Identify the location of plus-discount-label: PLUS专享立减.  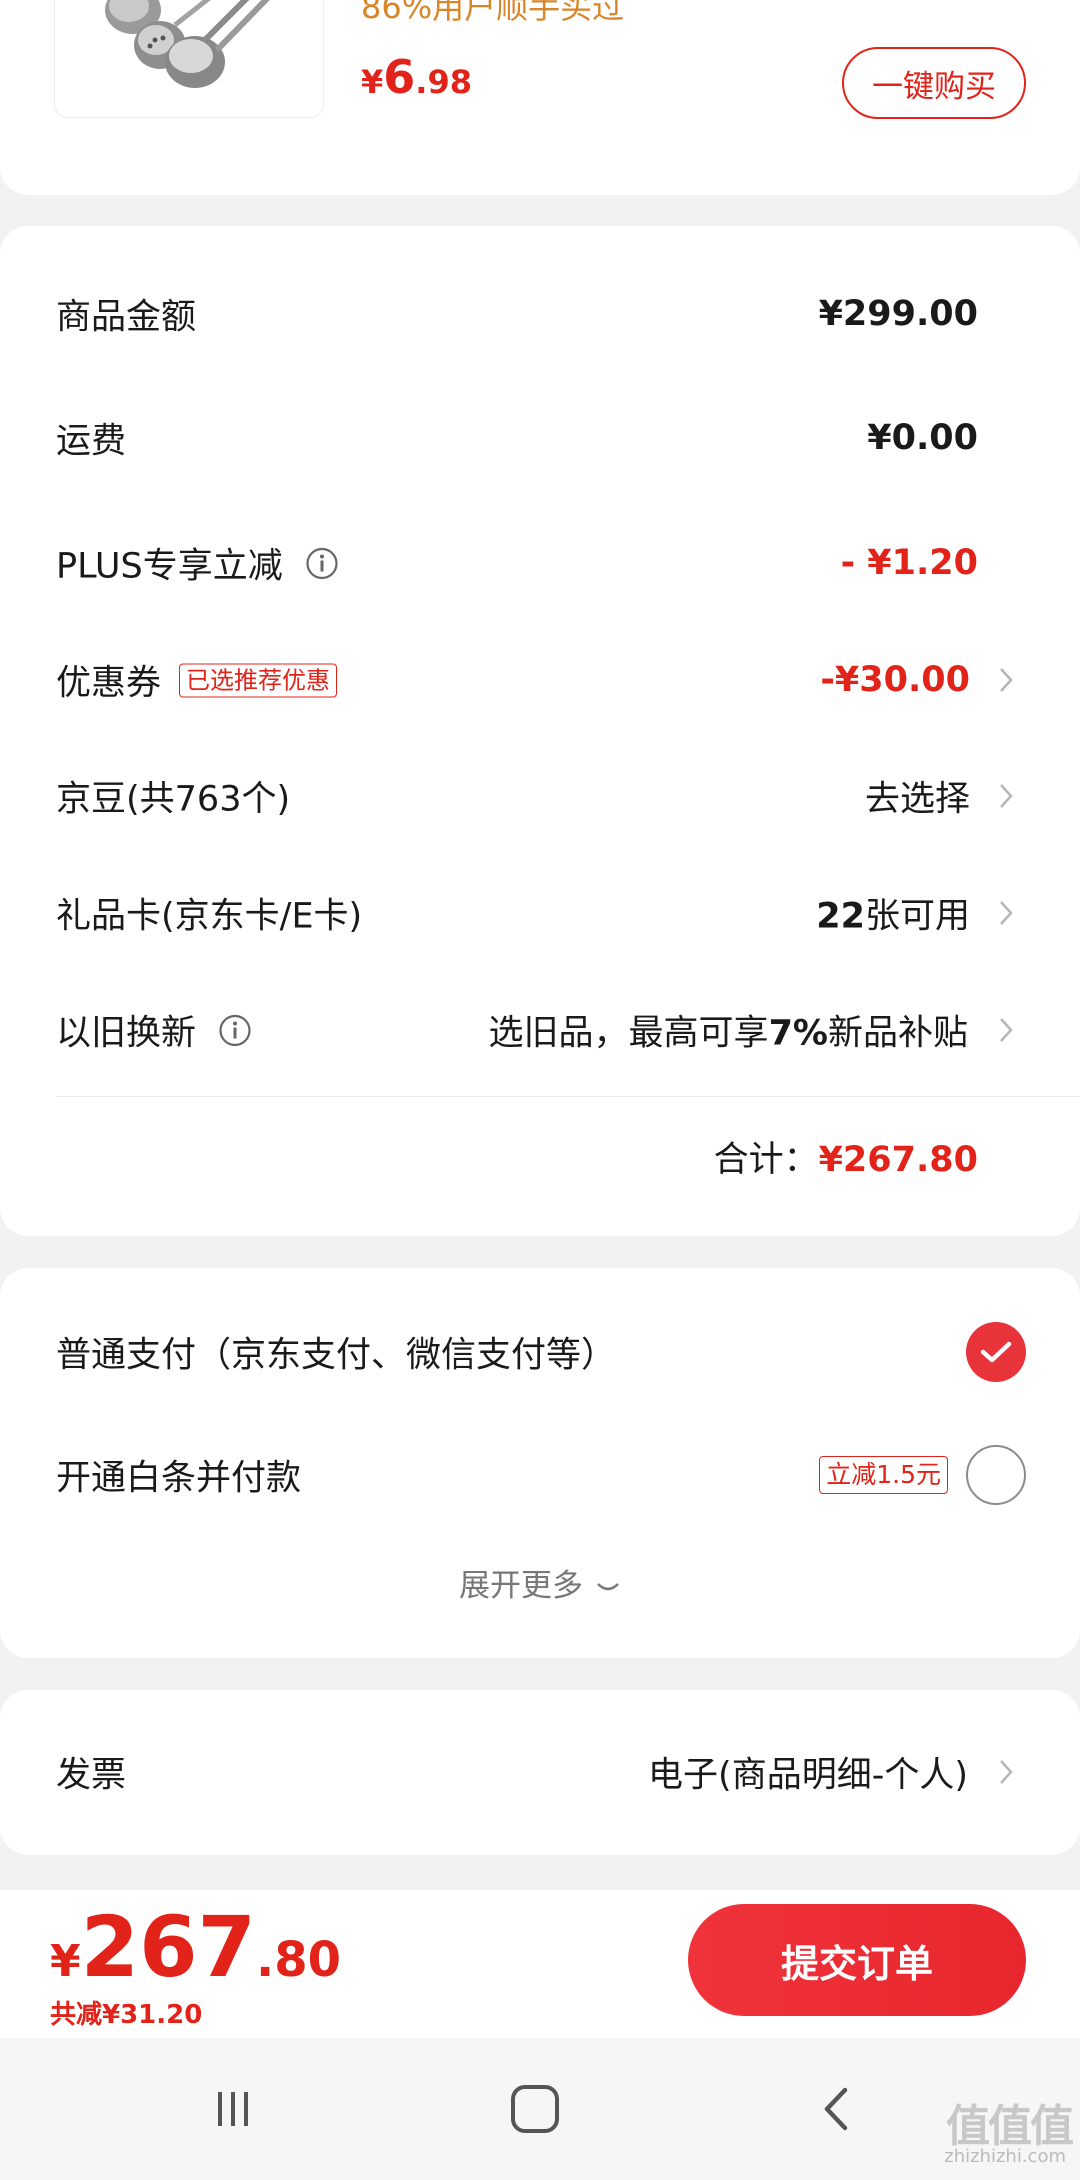
(169, 566).